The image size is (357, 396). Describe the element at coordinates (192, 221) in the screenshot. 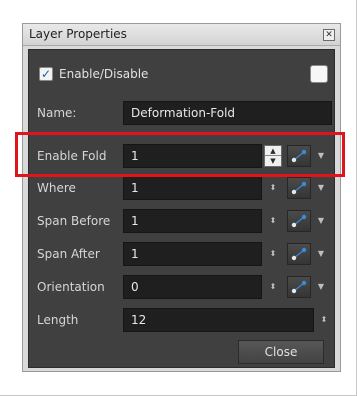

I see `span-before-field: 1` at that location.